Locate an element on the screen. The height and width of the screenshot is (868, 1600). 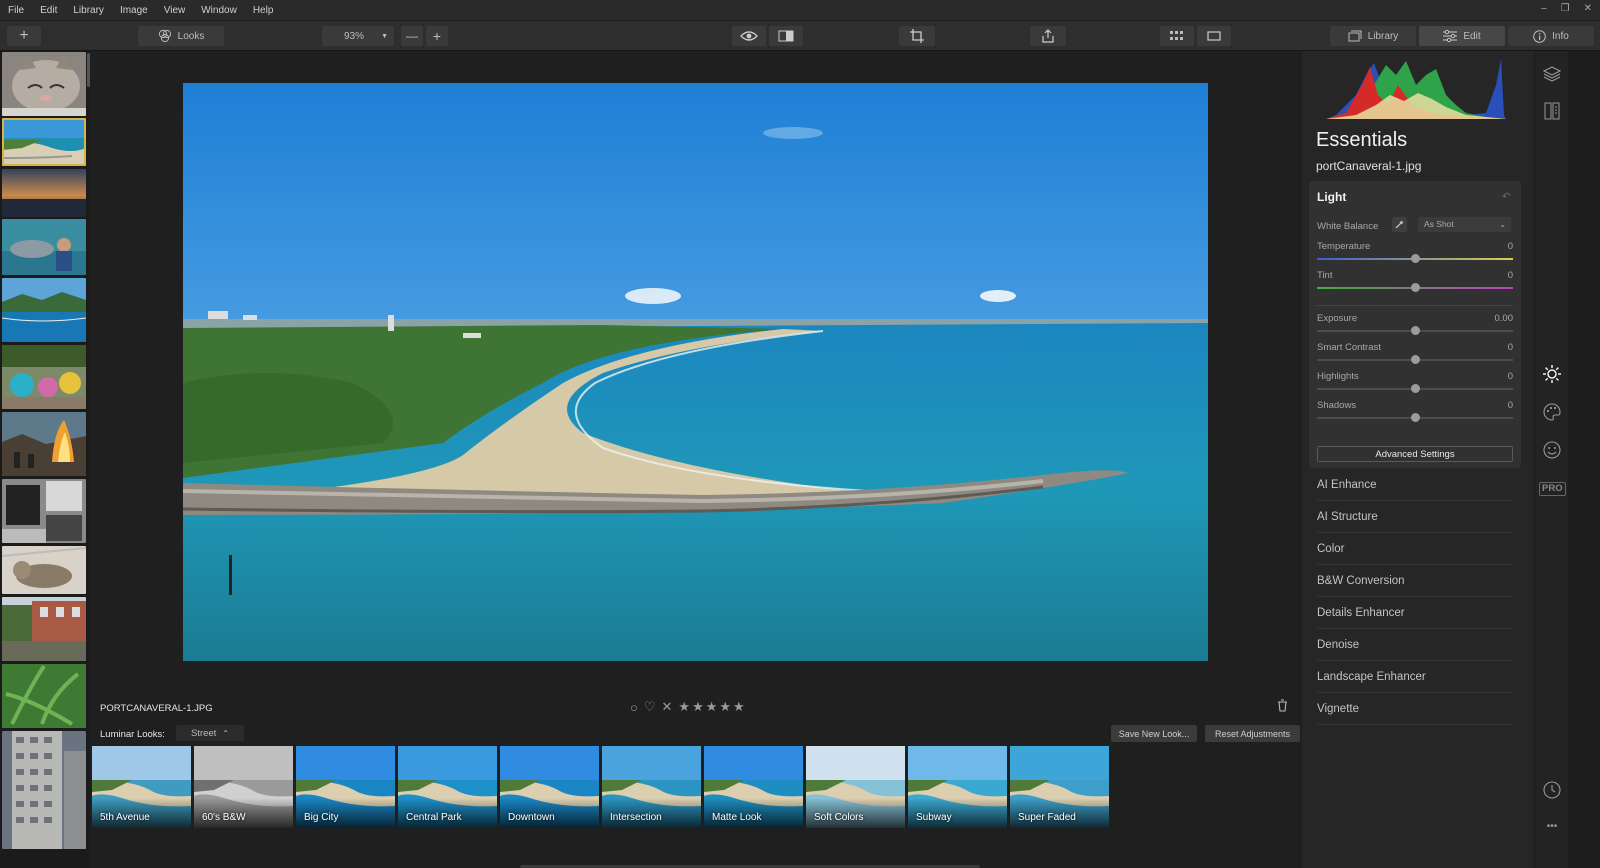
history-icon is located at coordinates (1552, 790).